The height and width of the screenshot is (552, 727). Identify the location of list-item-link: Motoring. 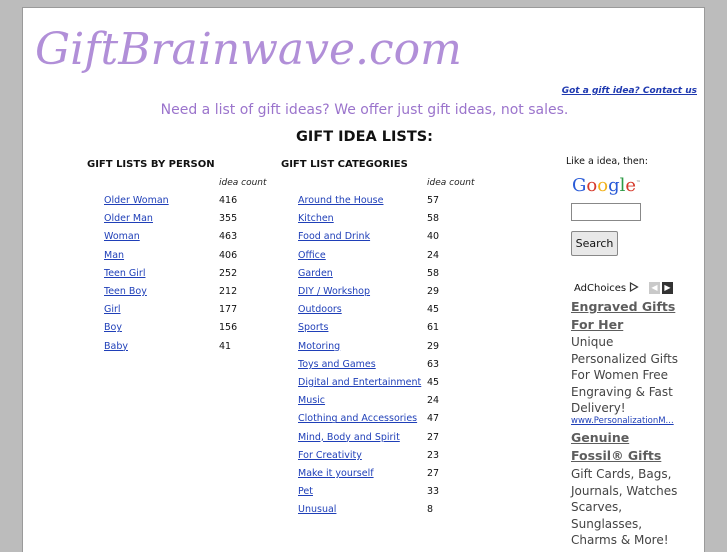
(319, 346).